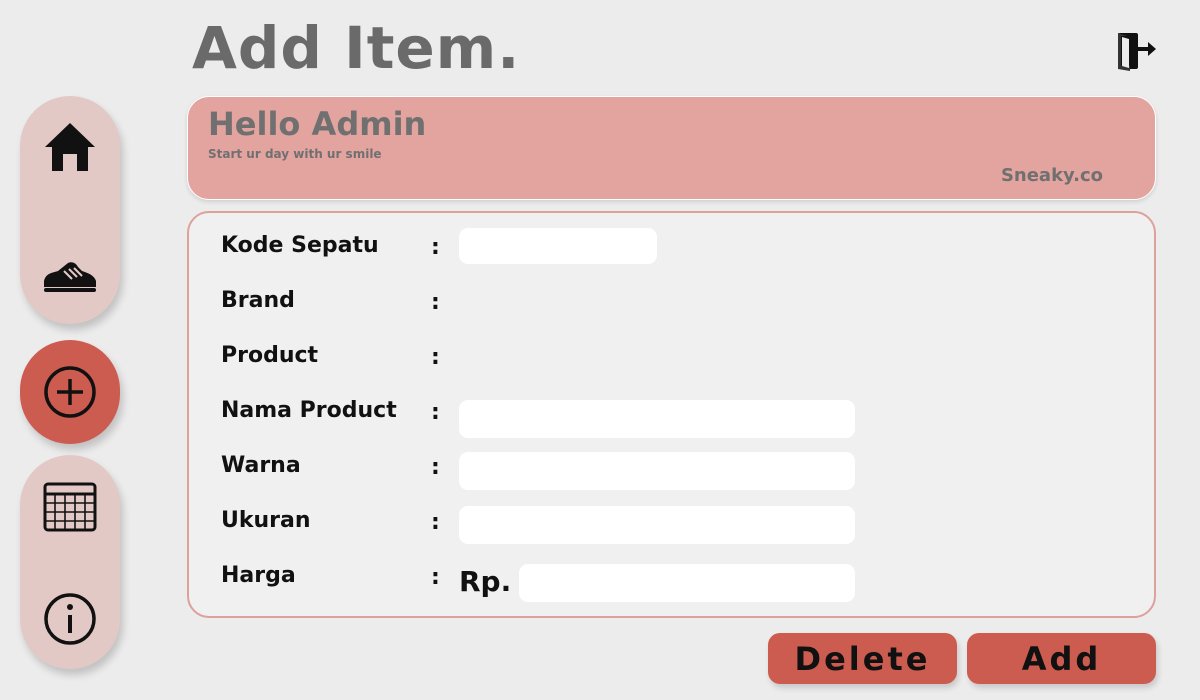 This screenshot has height=700, width=1200. I want to click on field-label-product: Product, so click(270, 355).